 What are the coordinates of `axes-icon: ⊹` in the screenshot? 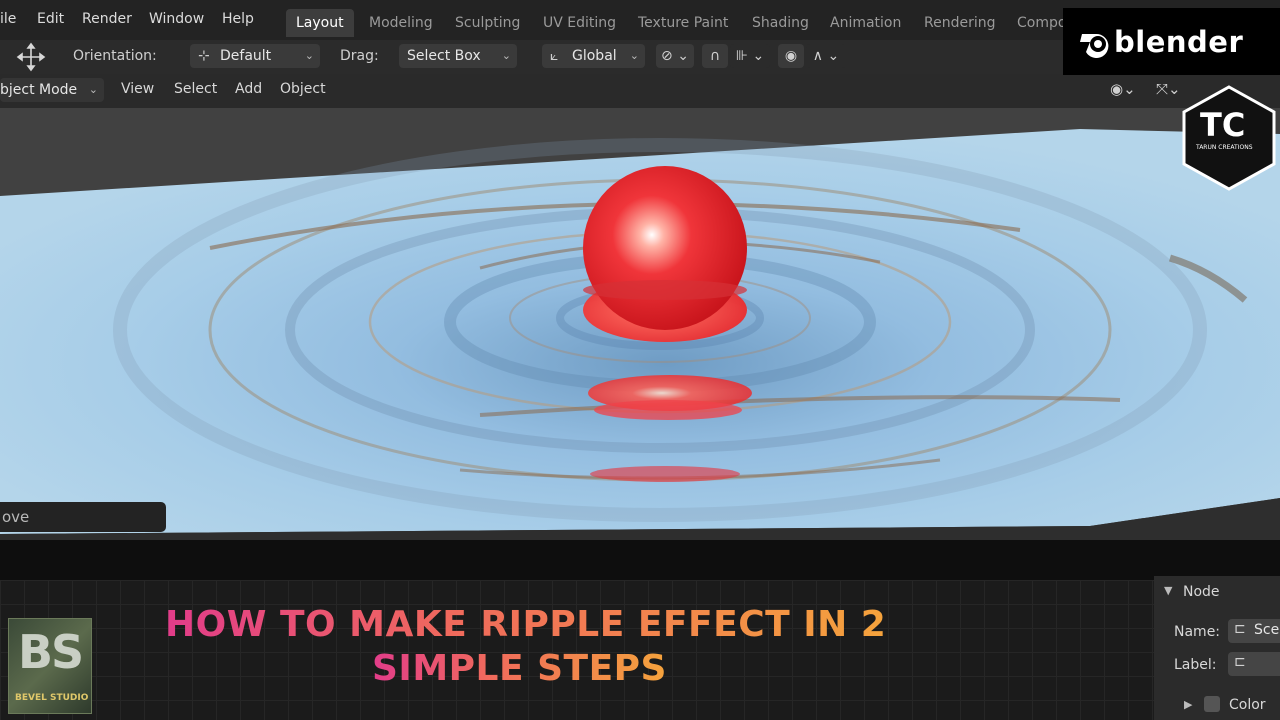 It's located at (204, 56).